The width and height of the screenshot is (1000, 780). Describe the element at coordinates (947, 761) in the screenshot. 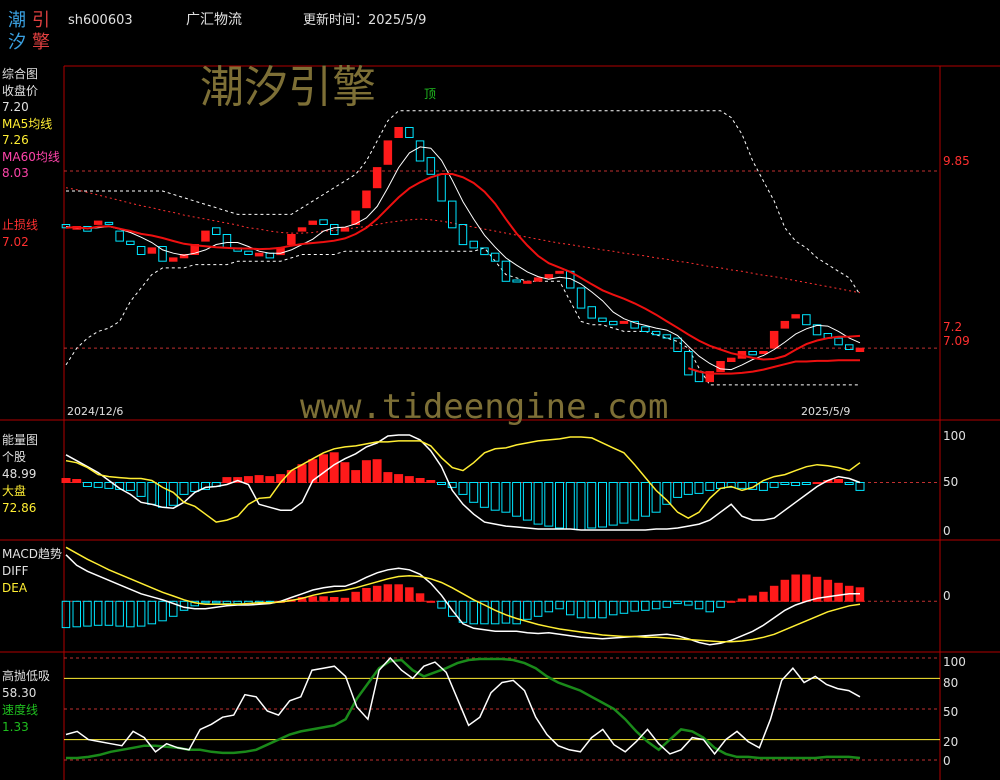

I see `swing-tick-0: 0` at that location.